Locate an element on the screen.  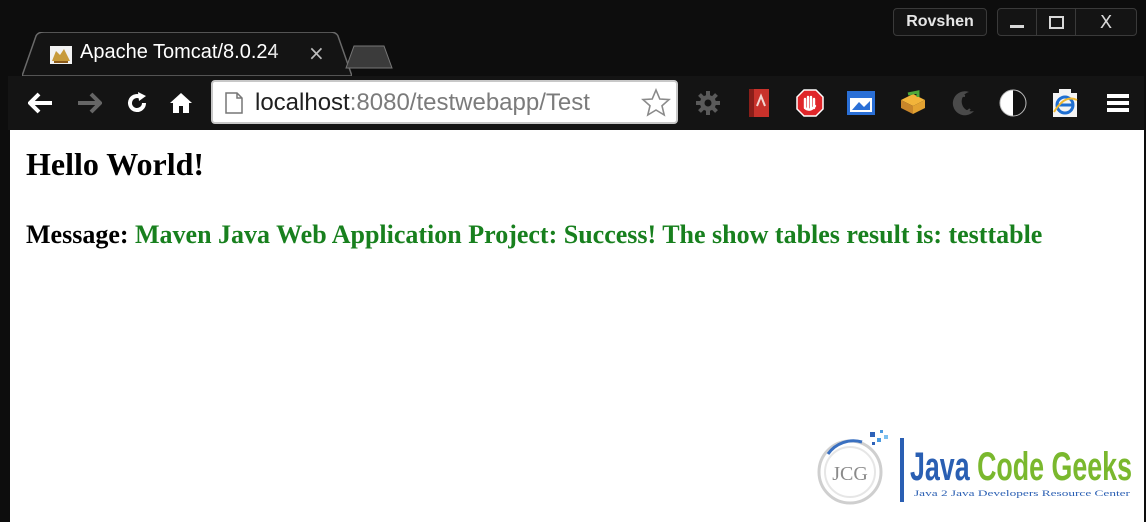
logo-badge-text: JCG is located at coordinates (850, 474).